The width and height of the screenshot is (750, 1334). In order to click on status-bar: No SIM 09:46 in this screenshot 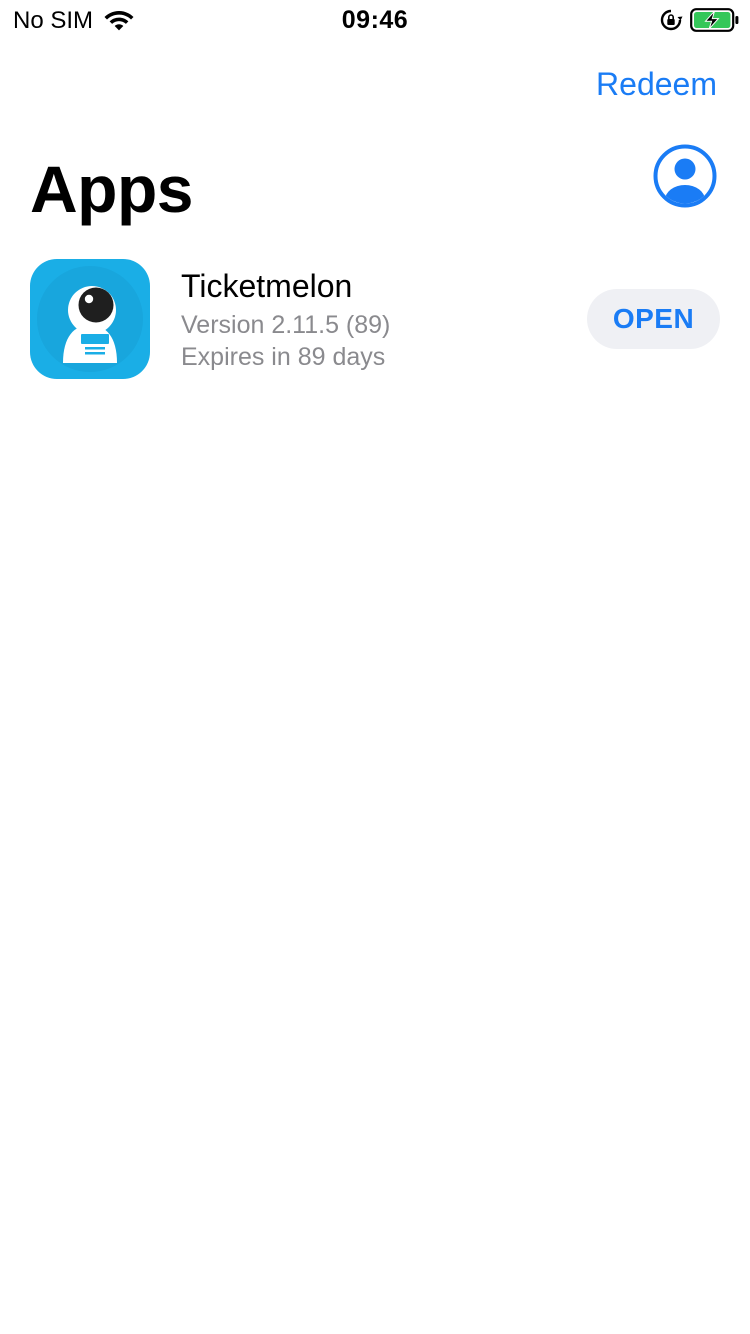, I will do `click(375, 20)`.